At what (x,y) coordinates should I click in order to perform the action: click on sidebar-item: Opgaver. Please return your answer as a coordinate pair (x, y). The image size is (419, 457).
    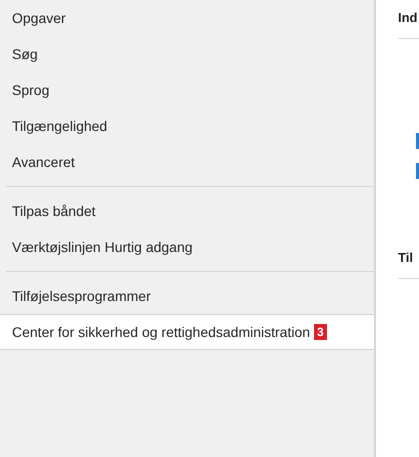
    Looking at the image, I should click on (187, 18).